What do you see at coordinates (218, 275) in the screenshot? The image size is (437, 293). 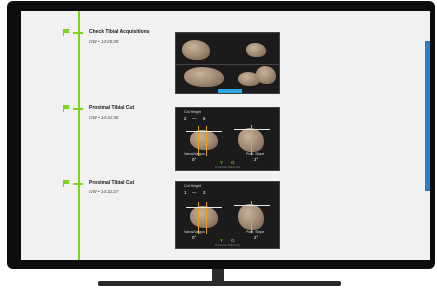 I see `monitor-stand-neck` at bounding box center [218, 275].